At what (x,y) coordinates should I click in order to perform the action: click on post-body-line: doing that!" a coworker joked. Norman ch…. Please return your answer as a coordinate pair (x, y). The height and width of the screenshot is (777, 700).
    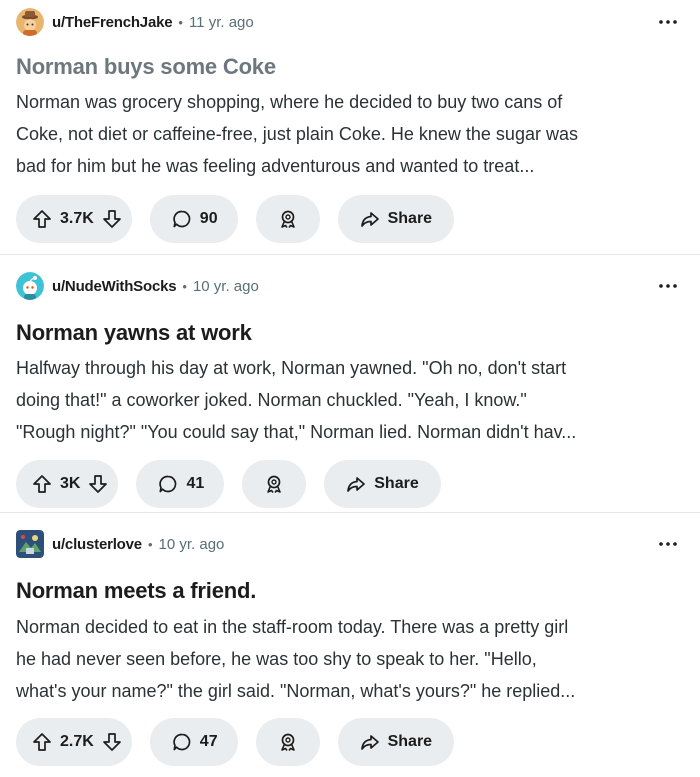
    Looking at the image, I should click on (271, 400).